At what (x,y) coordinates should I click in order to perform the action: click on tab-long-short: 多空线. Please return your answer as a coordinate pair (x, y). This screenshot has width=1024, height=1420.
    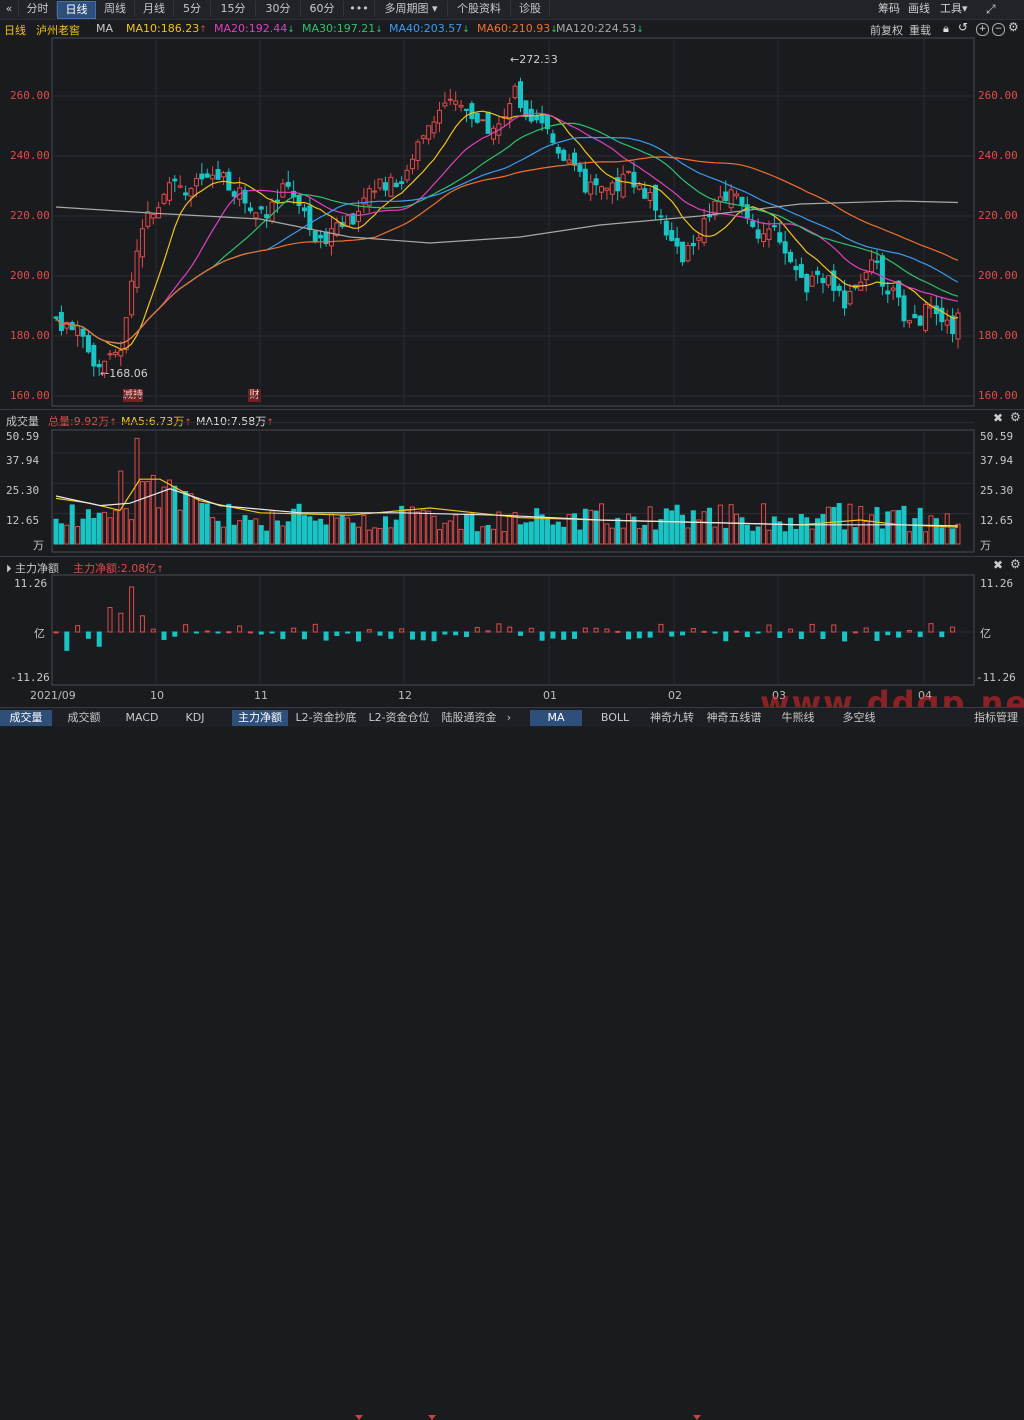
    Looking at the image, I should click on (859, 718).